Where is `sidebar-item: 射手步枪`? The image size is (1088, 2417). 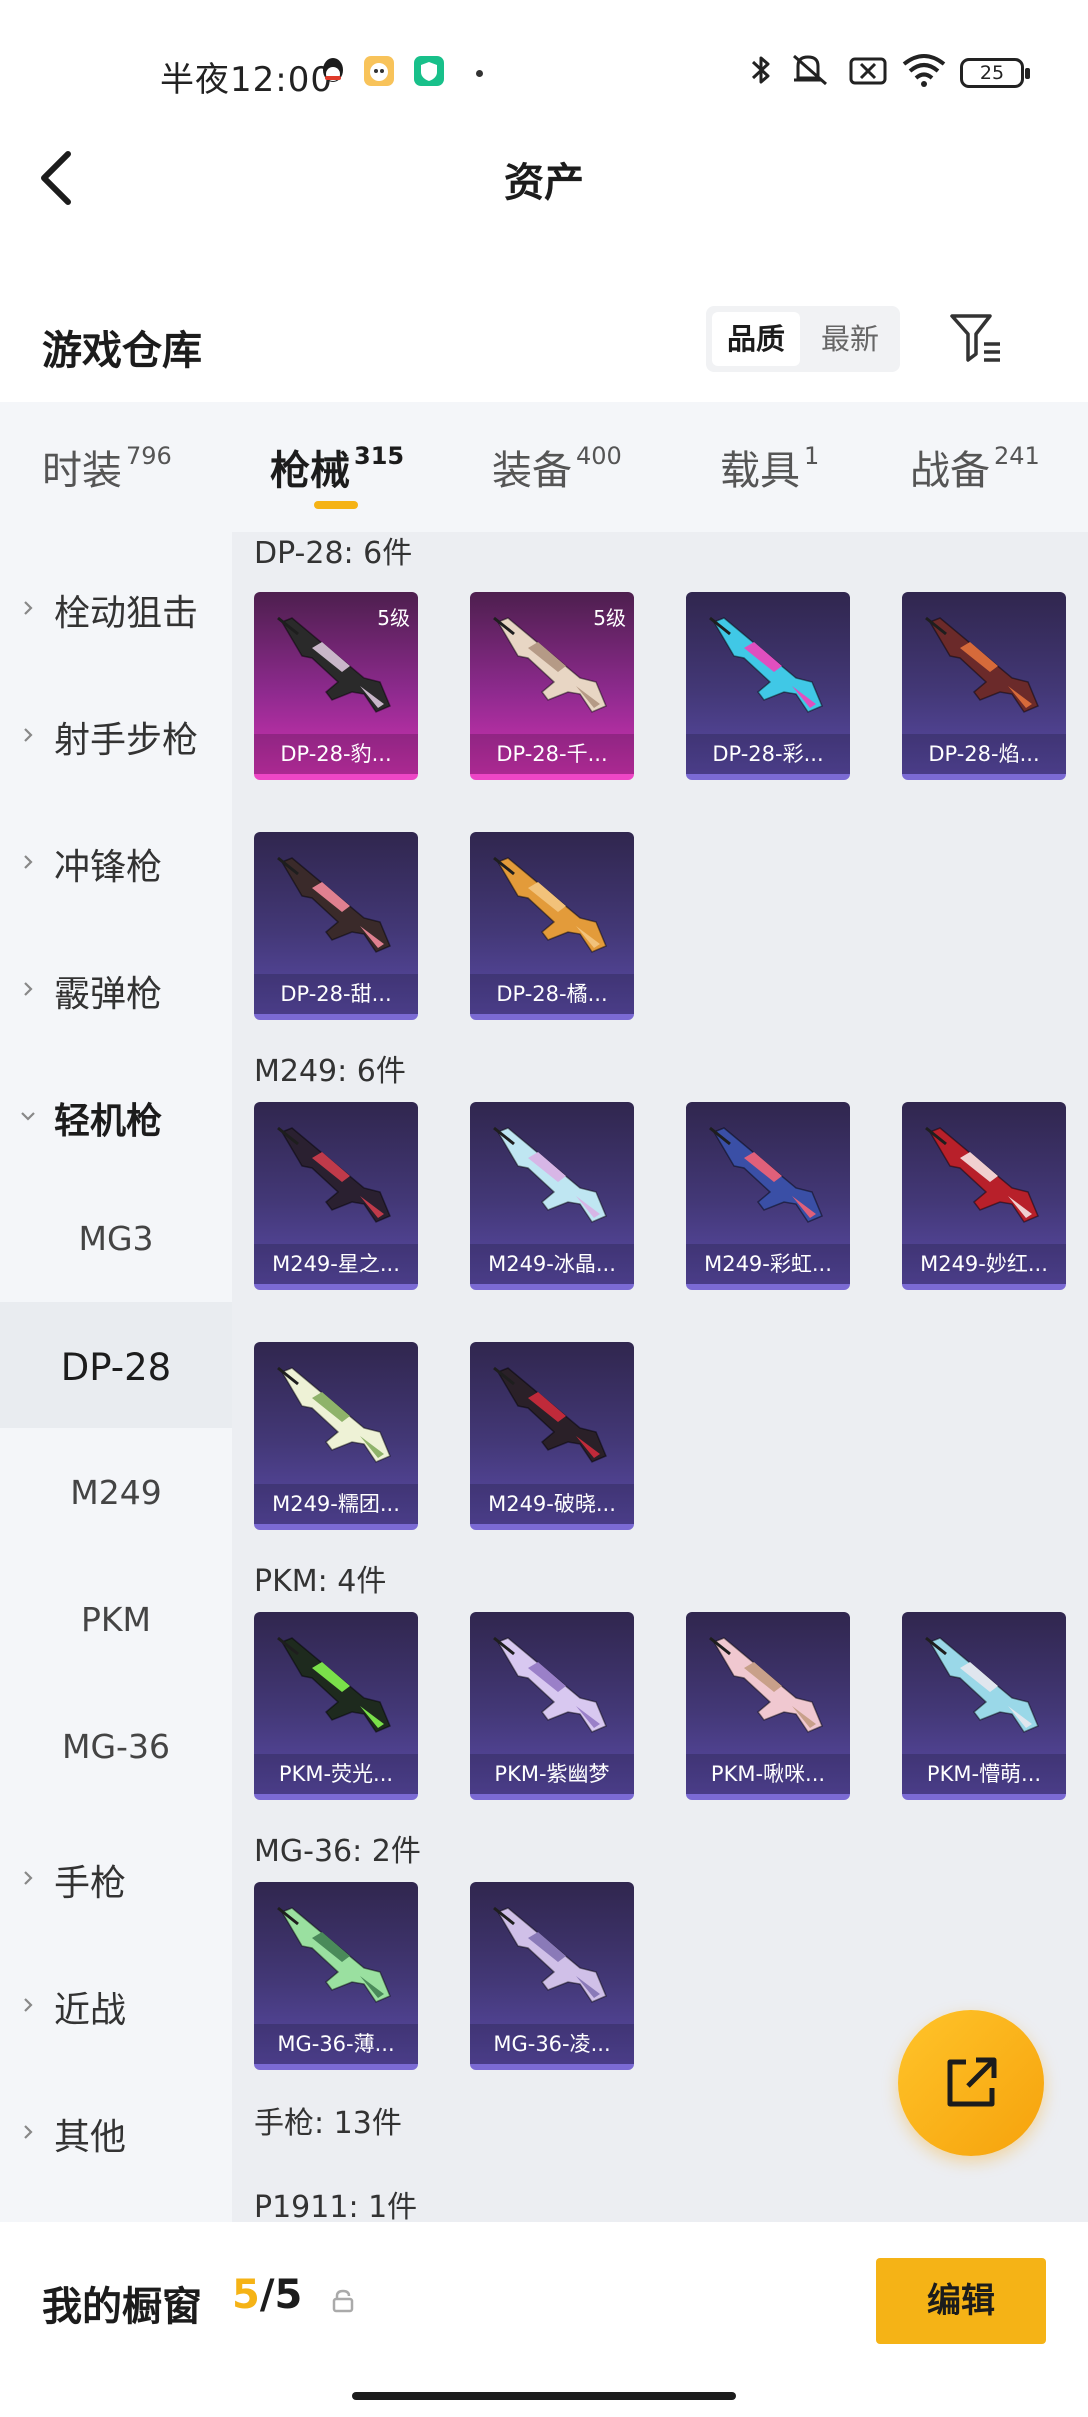
sidebar-item: 射手步枪 is located at coordinates (116, 730).